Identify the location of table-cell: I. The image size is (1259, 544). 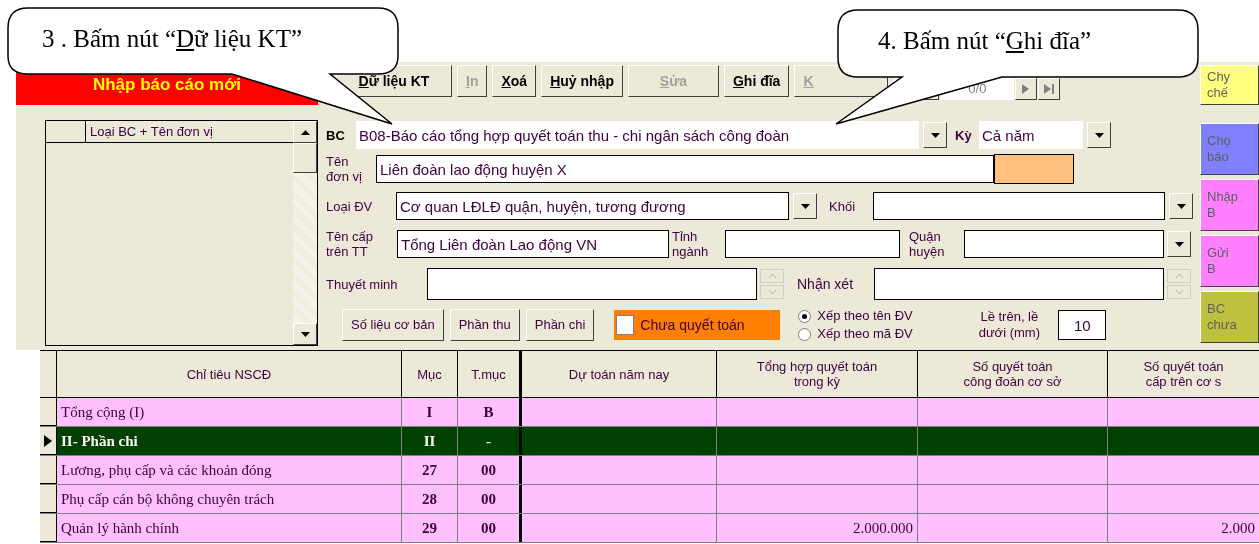
(430, 412).